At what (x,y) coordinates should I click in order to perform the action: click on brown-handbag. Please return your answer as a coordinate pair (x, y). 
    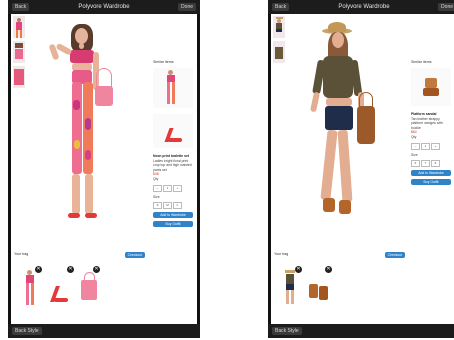
    Looking at the image, I should click on (366, 125).